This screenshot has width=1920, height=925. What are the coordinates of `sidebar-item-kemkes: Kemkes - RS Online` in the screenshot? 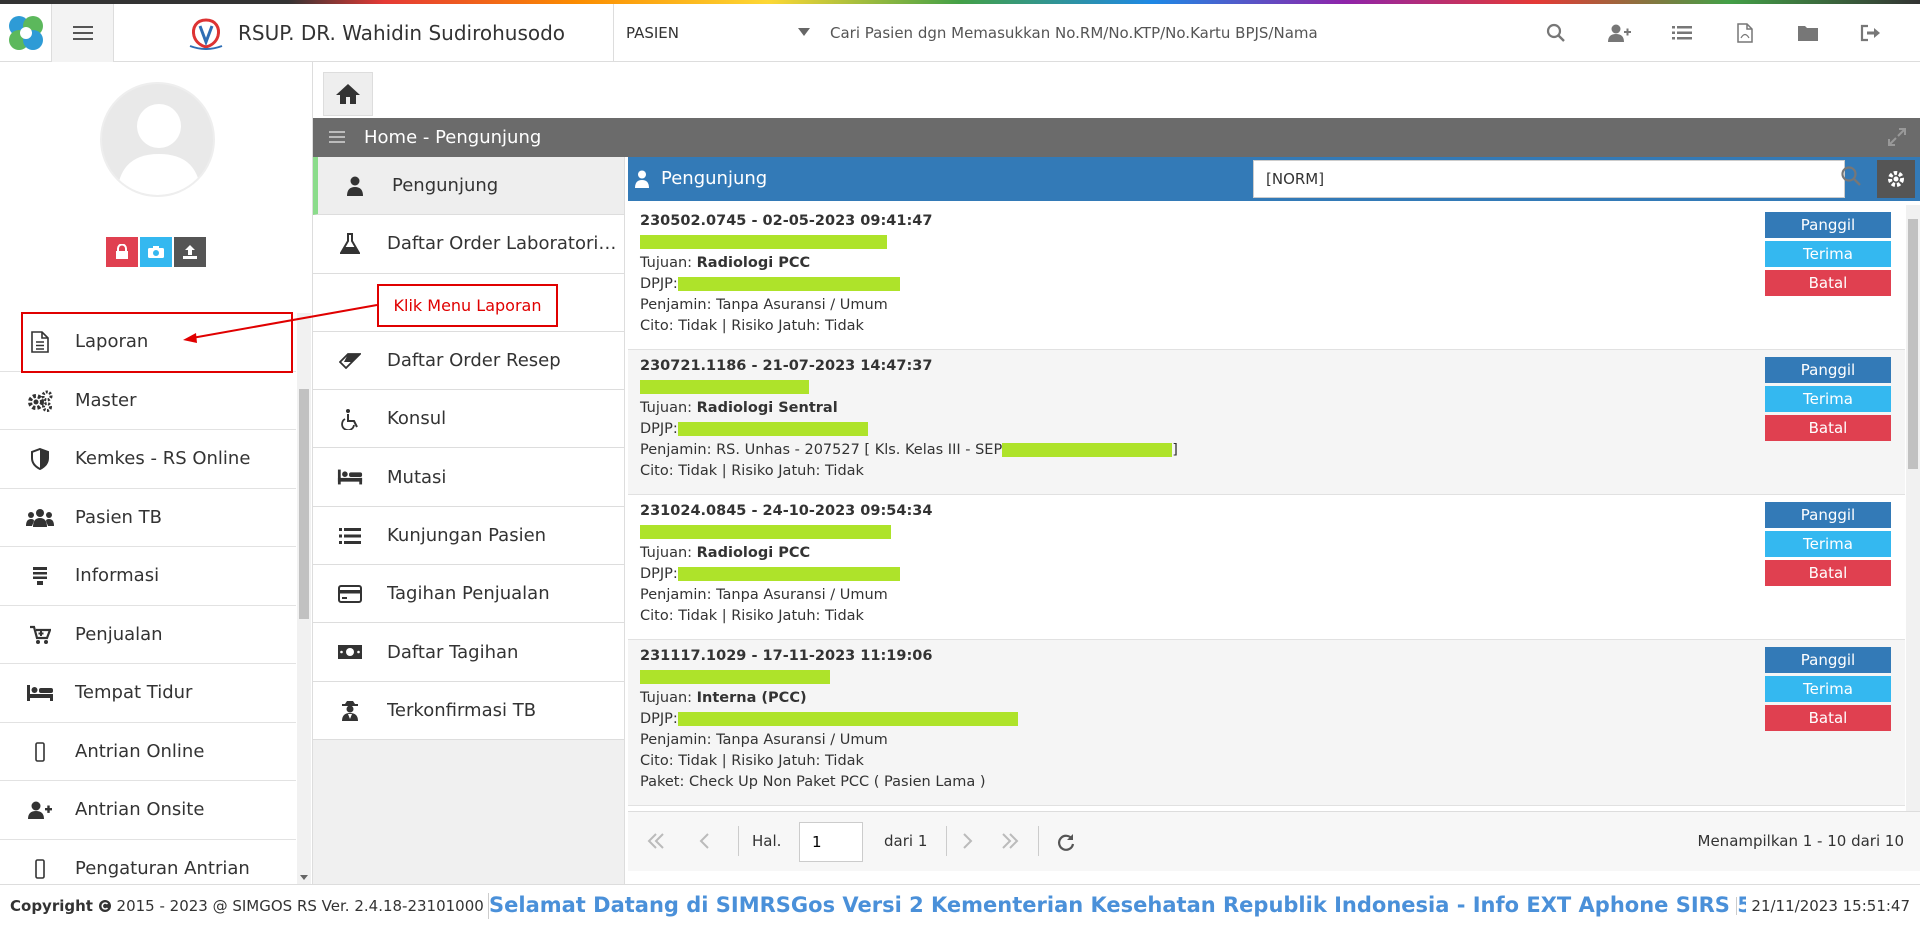 It's located at (148, 459).